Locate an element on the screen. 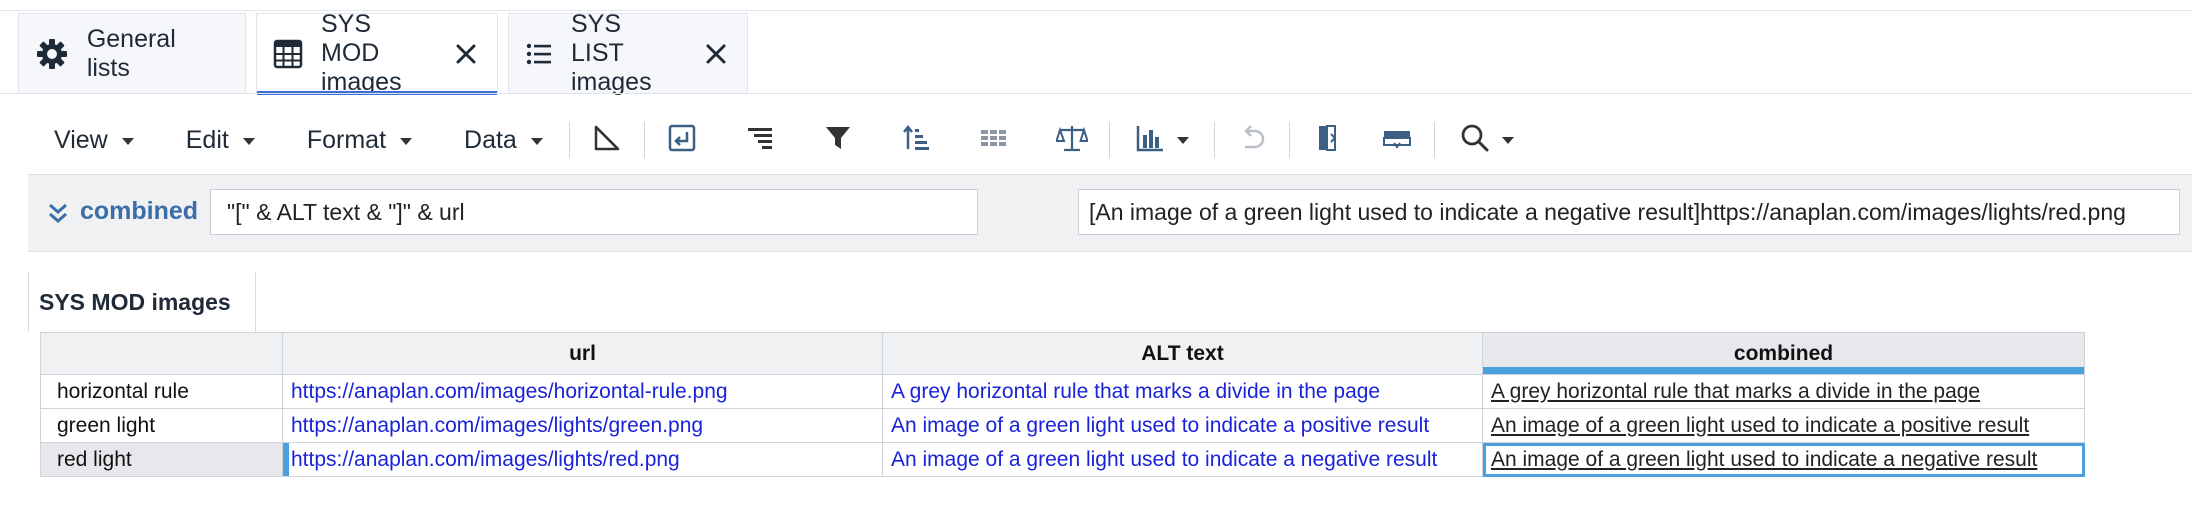 The height and width of the screenshot is (510, 2192). indent-button is located at coordinates (760, 140).